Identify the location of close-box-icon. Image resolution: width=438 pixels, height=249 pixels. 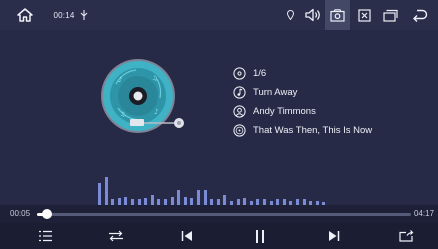
(364, 15).